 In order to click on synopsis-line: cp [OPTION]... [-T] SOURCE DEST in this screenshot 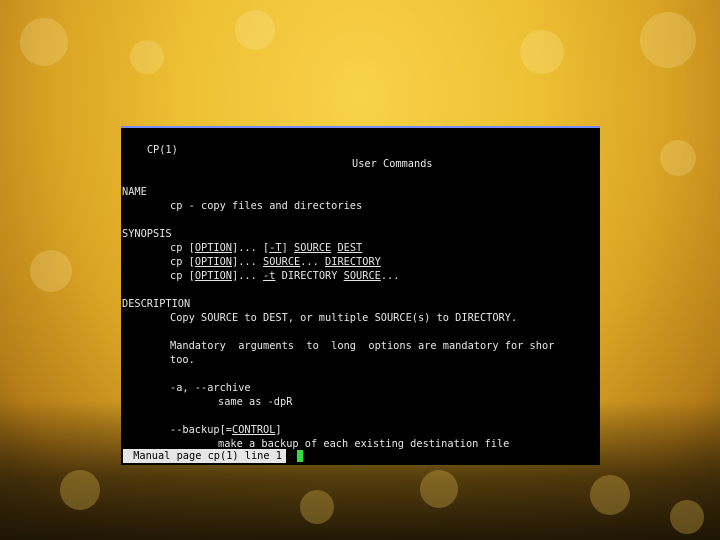, I will do `click(266, 249)`.